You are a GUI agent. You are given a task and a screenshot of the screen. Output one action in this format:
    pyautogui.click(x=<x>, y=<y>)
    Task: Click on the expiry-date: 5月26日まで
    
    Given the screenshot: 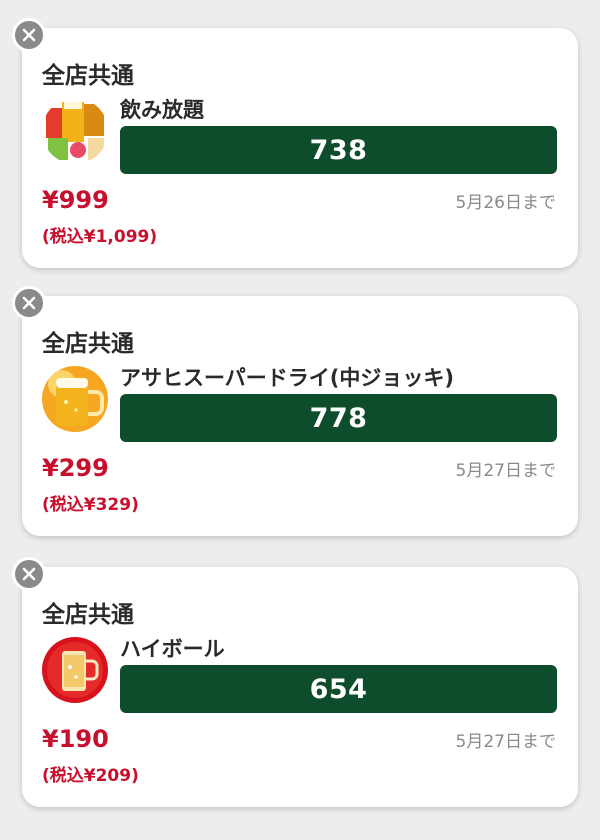 What is the action you would take?
    pyautogui.click(x=505, y=203)
    